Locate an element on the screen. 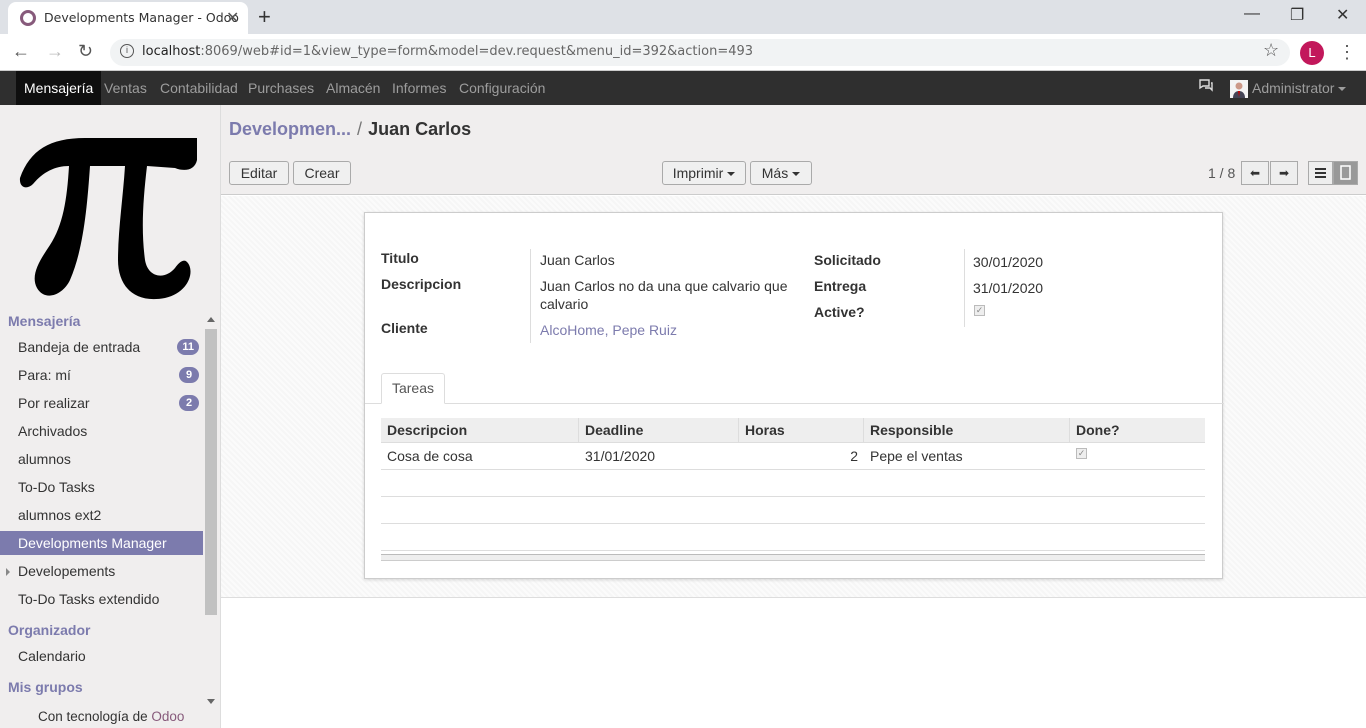  bookmark-star-icon: ☆ is located at coordinates (1271, 50).